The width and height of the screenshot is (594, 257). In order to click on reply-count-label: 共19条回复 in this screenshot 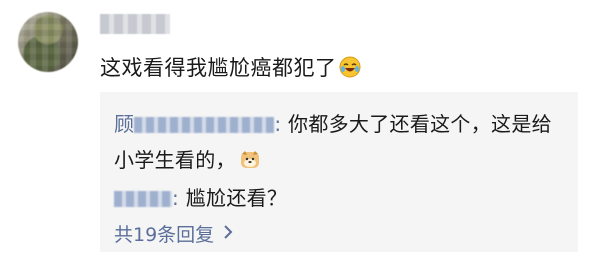, I will do `click(164, 235)`.